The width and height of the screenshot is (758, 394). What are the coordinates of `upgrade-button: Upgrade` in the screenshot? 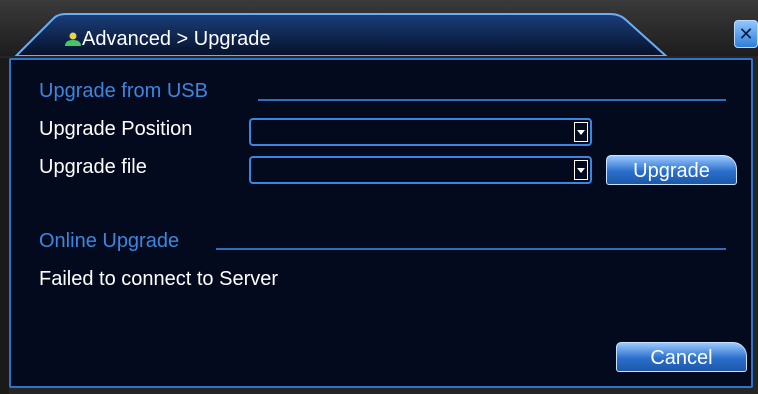 It's located at (671, 170).